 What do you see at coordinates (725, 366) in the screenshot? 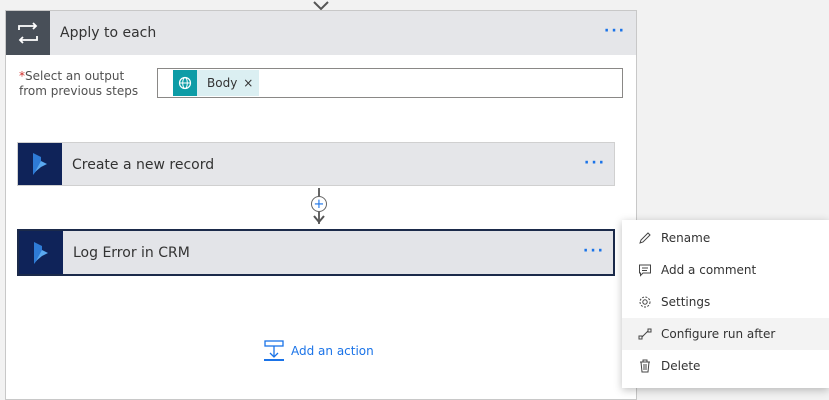
I see `menu-item-delete: Delete` at bounding box center [725, 366].